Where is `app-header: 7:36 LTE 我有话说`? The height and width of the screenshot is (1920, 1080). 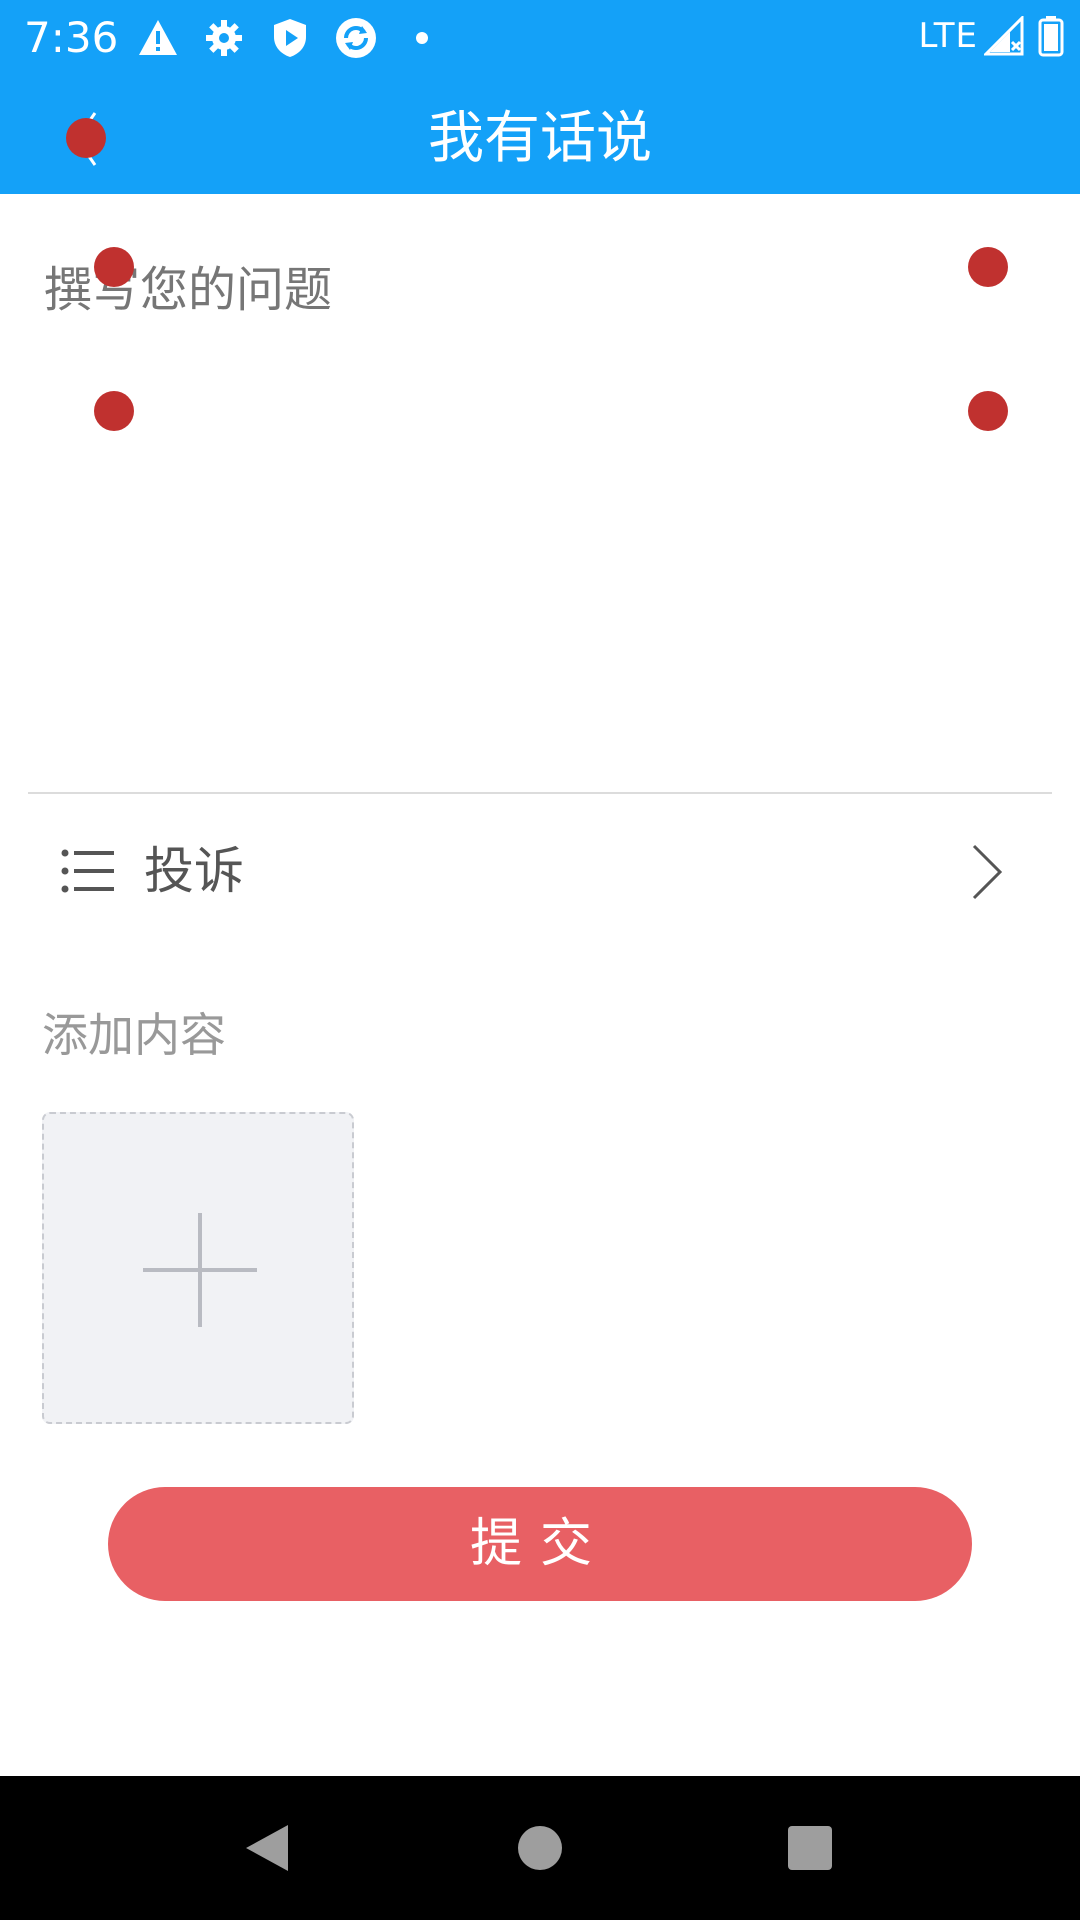
app-header: 7:36 LTE 我有话说 is located at coordinates (540, 97).